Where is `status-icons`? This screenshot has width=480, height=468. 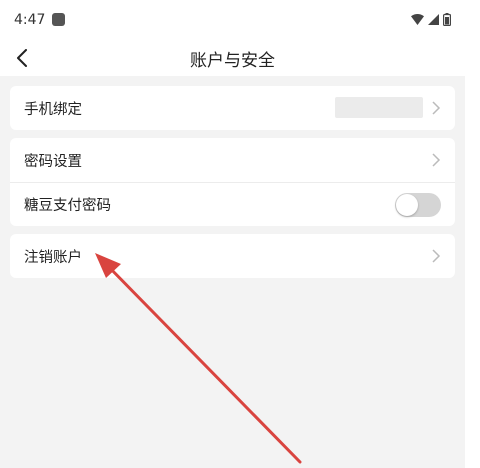
status-icons is located at coordinates (431, 19).